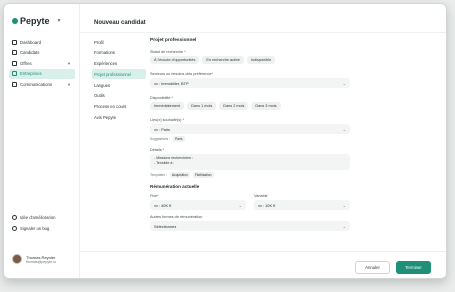 The width and height of the screenshot is (455, 292). Describe the element at coordinates (198, 205) in the screenshot. I see `fixe-select: xx : 40K € ⌄` at that location.